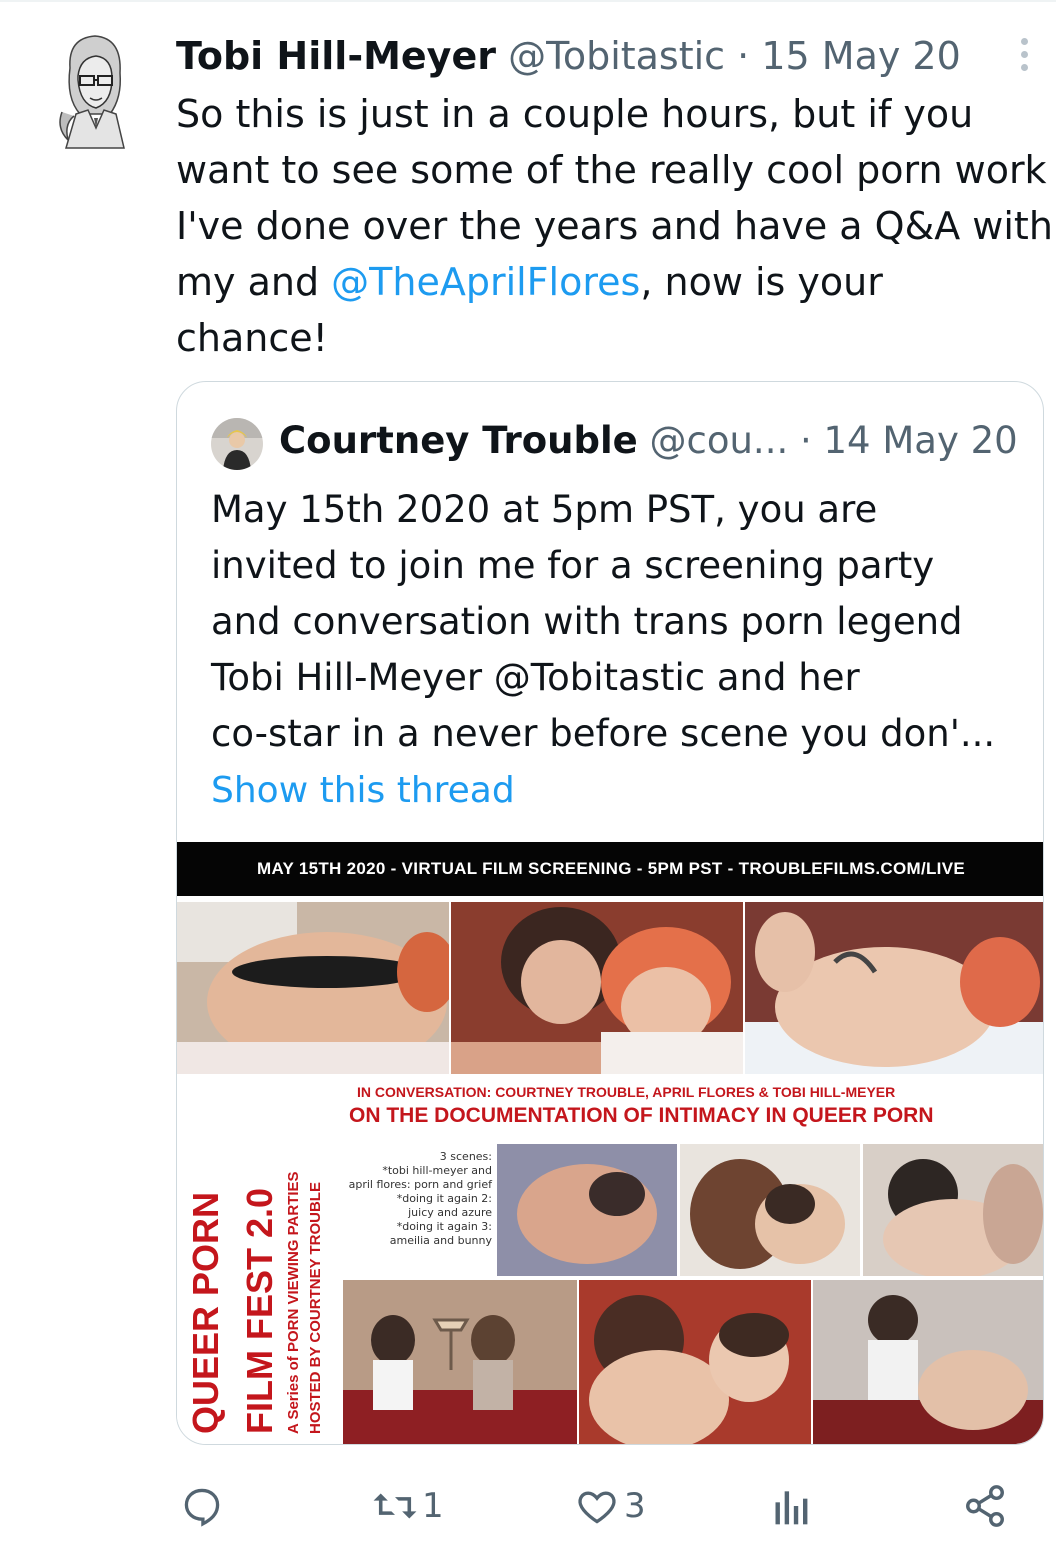 This screenshot has height=1550, width=1056. What do you see at coordinates (587, 621) in the screenshot?
I see `quoted-text-line: and conversation with trans porn legend` at bounding box center [587, 621].